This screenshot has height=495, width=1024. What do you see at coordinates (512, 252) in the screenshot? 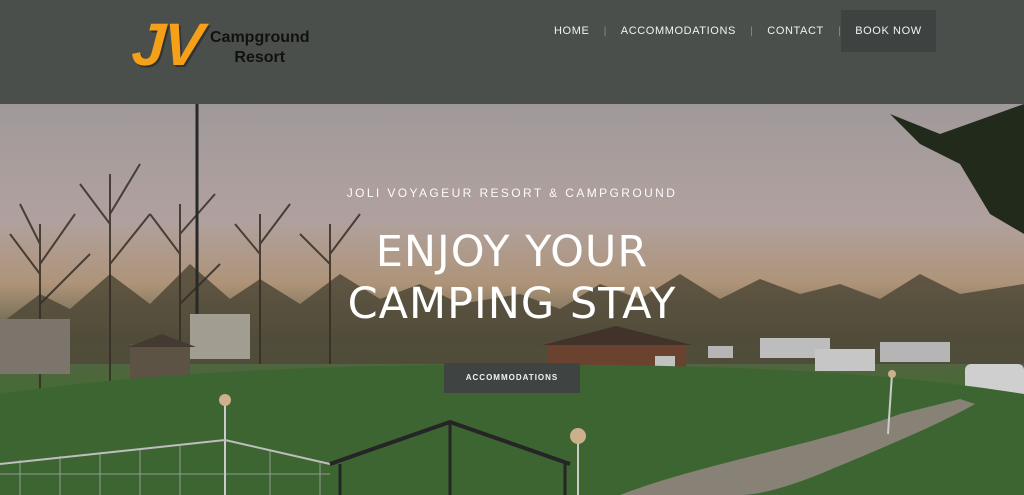
I see `hero-title-line-1: ENJOY YOUR` at bounding box center [512, 252].